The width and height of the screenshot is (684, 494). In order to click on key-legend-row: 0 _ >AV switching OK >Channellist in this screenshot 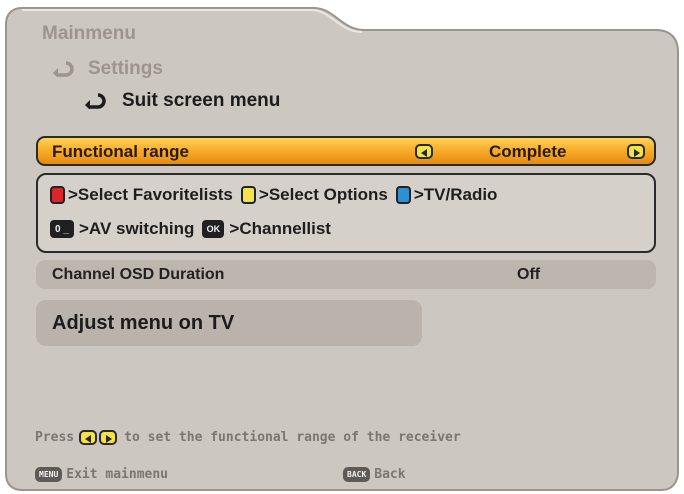, I will do `click(194, 229)`.